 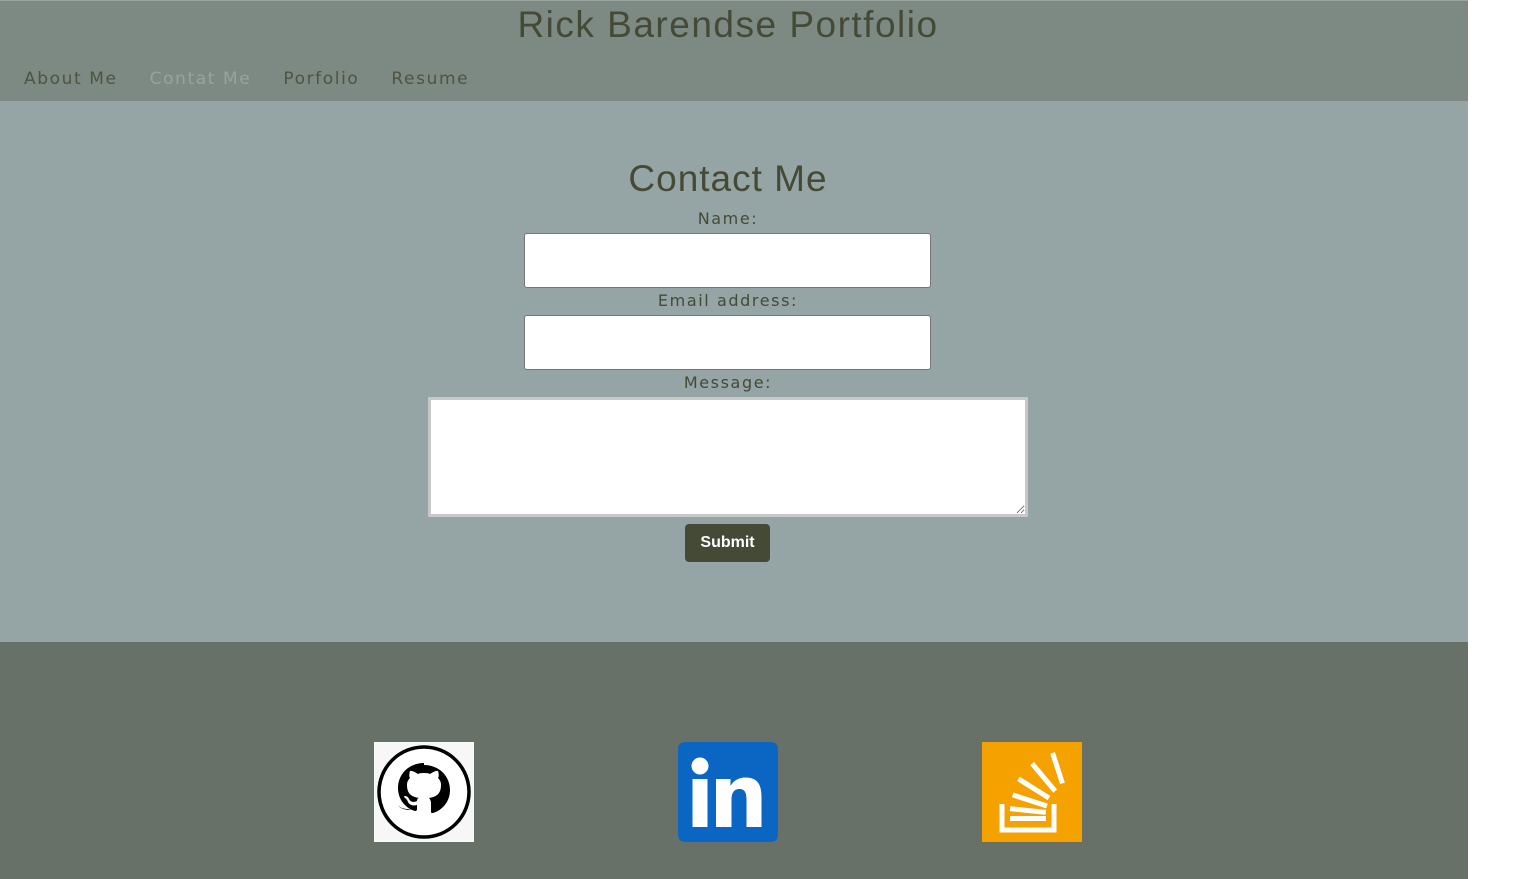 I want to click on stackoverflow-link, so click(x=1032, y=792).